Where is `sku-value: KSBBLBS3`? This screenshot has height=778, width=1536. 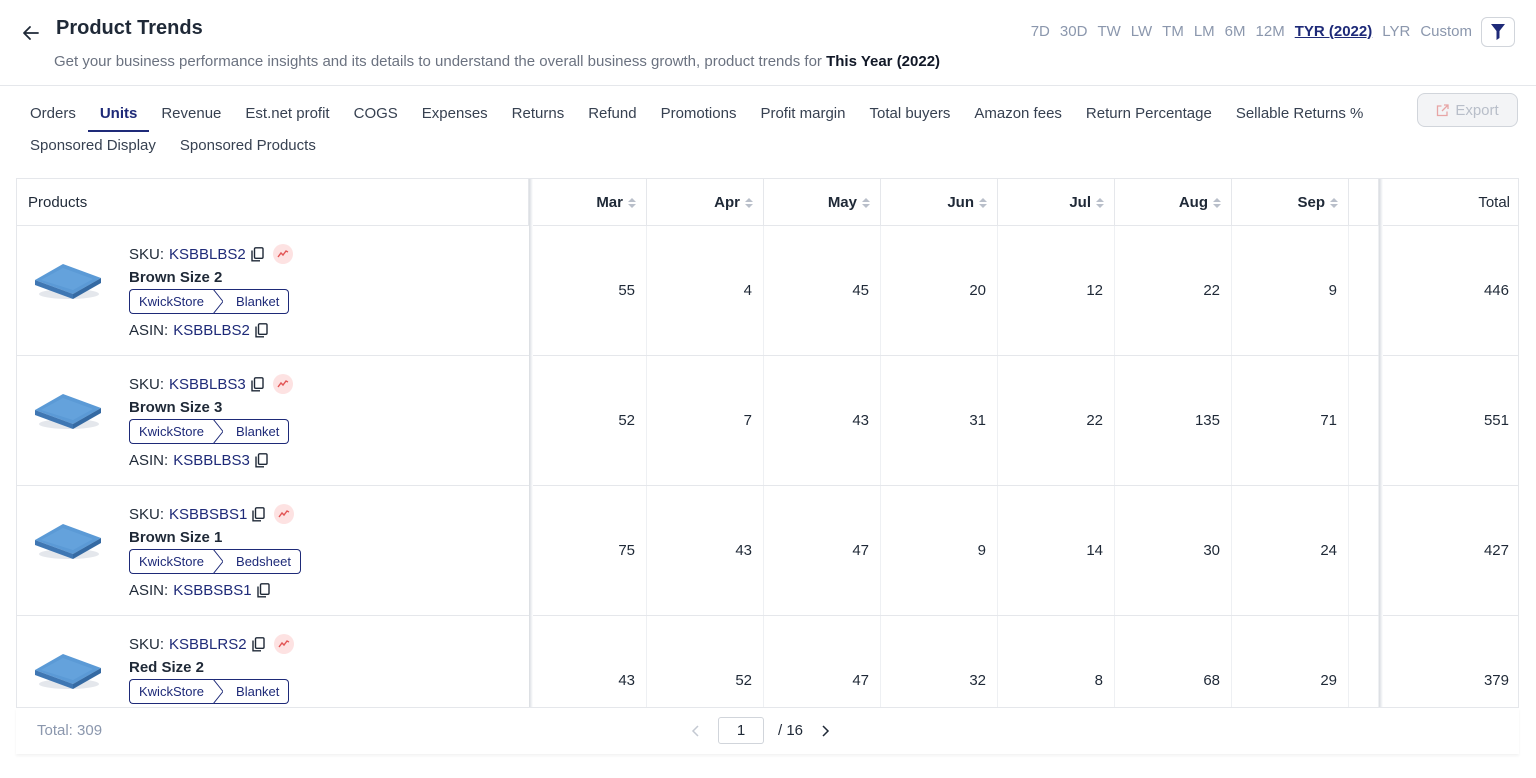
sku-value: KSBBLBS3 is located at coordinates (207, 384).